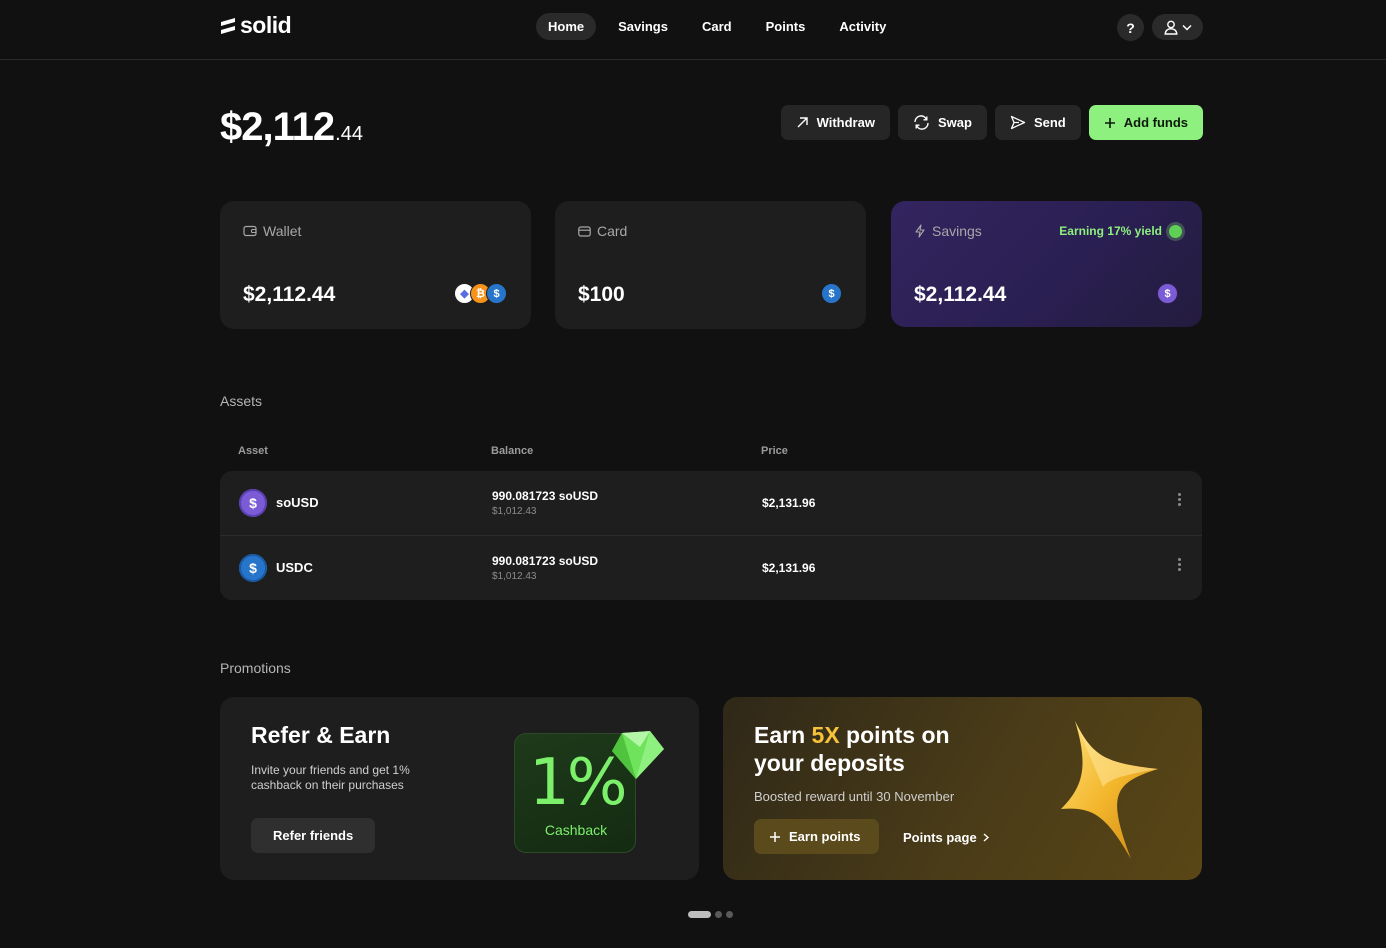 This screenshot has width=1386, height=948. Describe the element at coordinates (957, 231) in the screenshot. I see `savings-label: Savings` at that location.